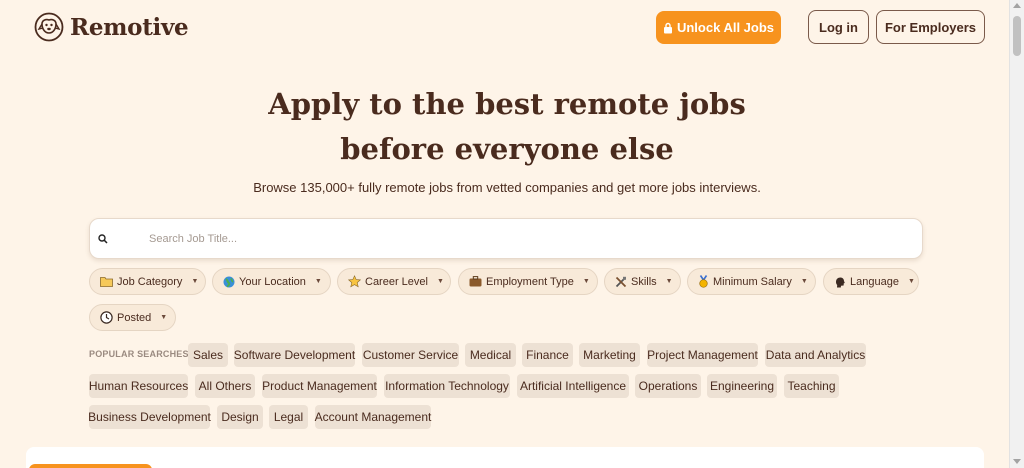 The width and height of the screenshot is (1024, 468). Describe the element at coordinates (149, 417) in the screenshot. I see `popular-tag-business-development: Business Development` at that location.